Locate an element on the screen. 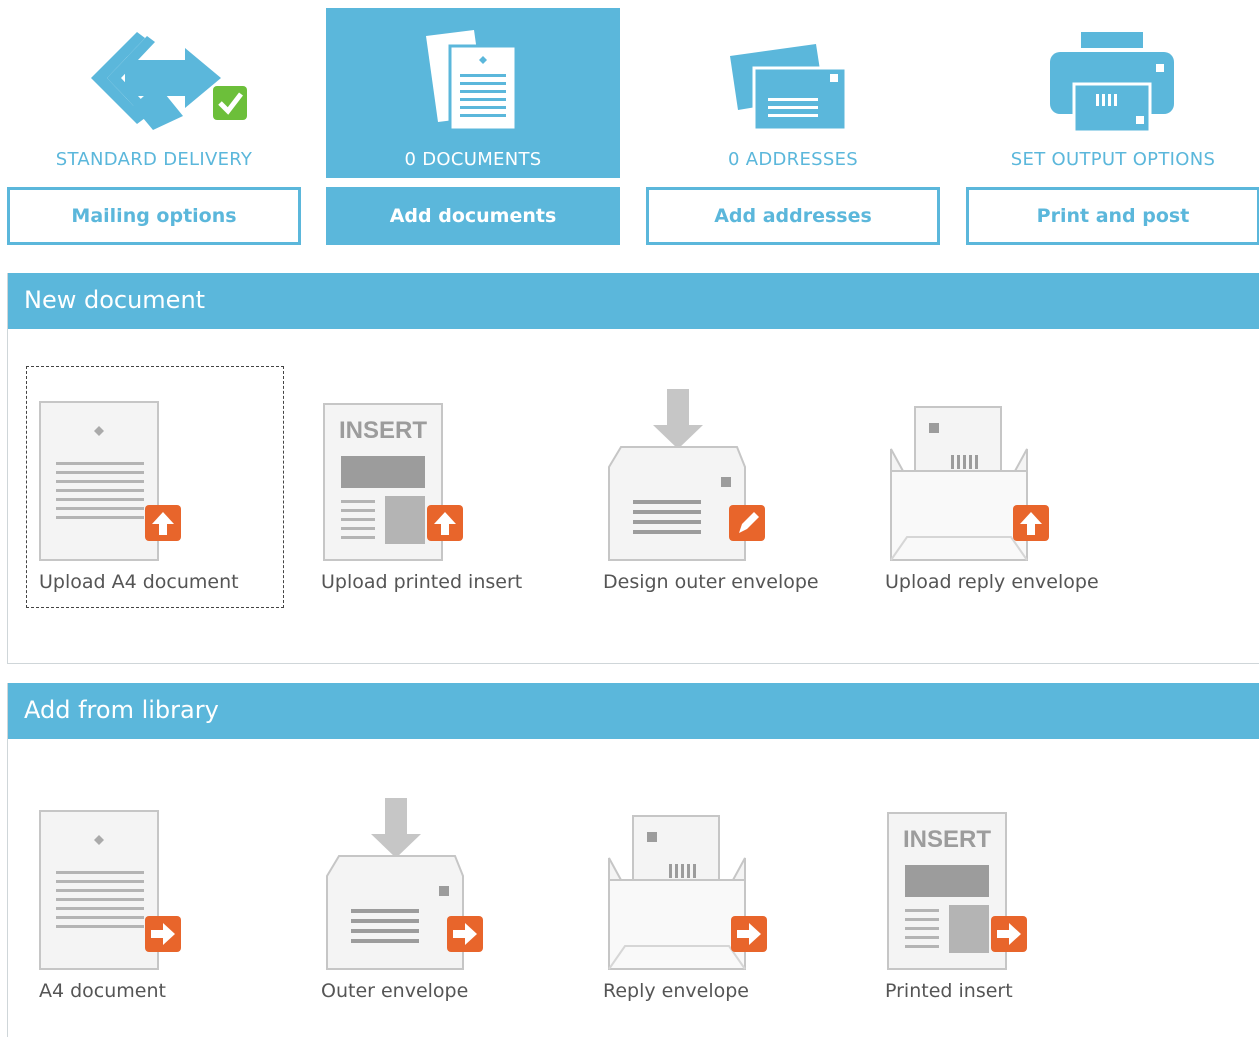 This screenshot has width=1259, height=1037. design-outer-envelope-tile: Design outer envelope is located at coordinates (719, 487).